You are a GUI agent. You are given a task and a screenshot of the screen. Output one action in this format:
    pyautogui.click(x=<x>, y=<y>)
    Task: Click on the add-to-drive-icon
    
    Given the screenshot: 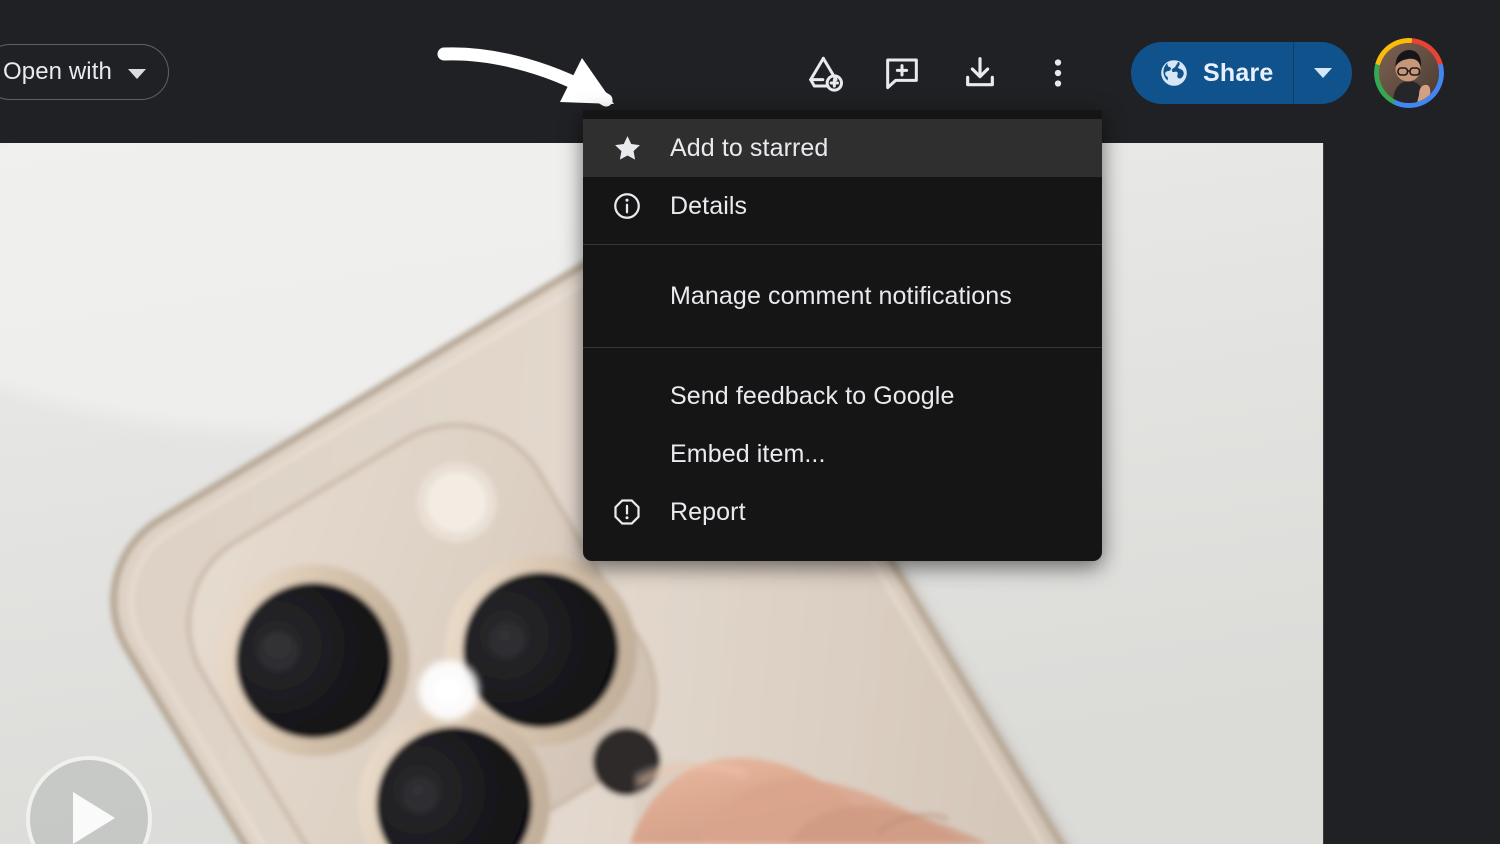 What is the action you would take?
    pyautogui.click(x=824, y=73)
    